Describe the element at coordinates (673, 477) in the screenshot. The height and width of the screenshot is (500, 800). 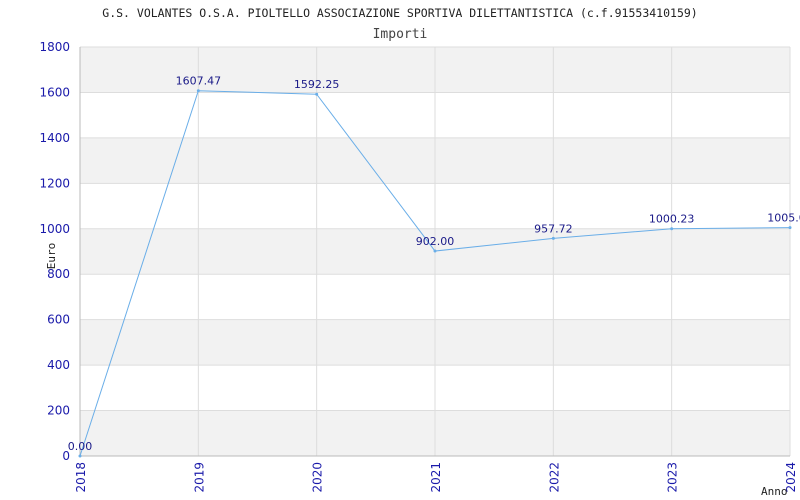
I see `x-tick-label: 2023` at that location.